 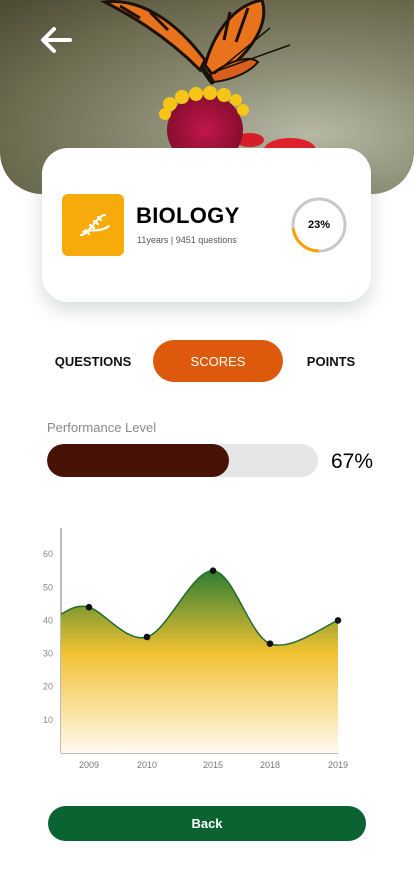 What do you see at coordinates (89, 607) in the screenshot?
I see `data-point-2009` at bounding box center [89, 607].